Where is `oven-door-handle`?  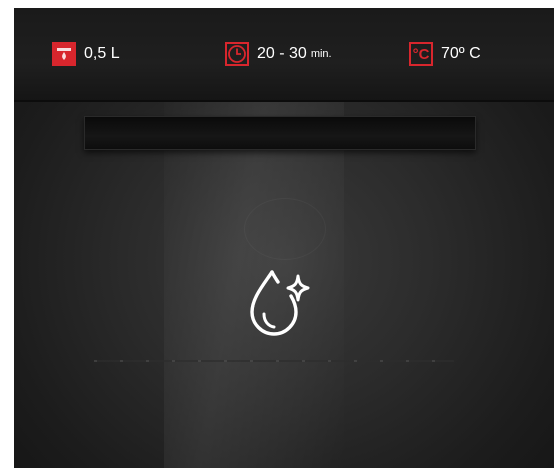
oven-door-handle is located at coordinates (280, 133).